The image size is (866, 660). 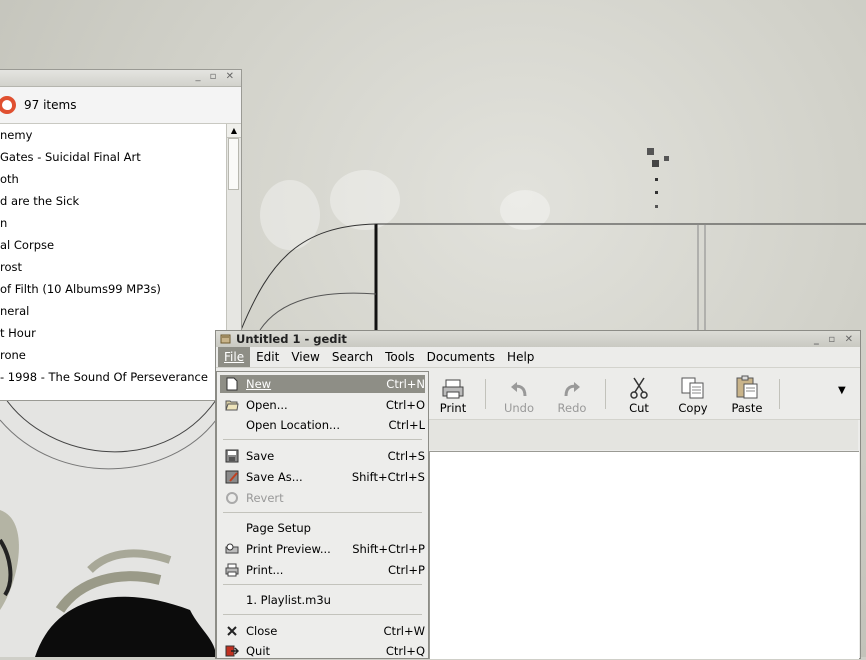 What do you see at coordinates (232, 477) in the screenshot?
I see `save-as-icon` at bounding box center [232, 477].